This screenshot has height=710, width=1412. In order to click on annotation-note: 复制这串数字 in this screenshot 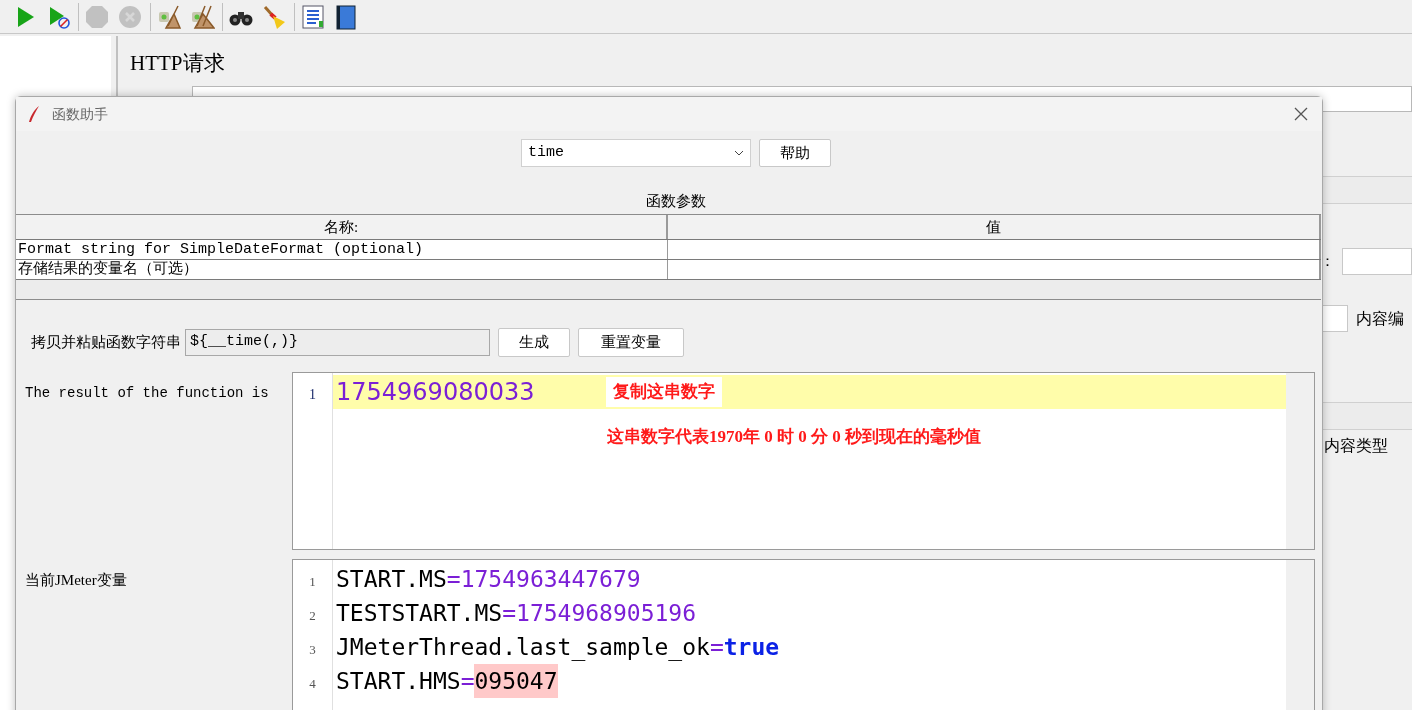, I will do `click(664, 392)`.